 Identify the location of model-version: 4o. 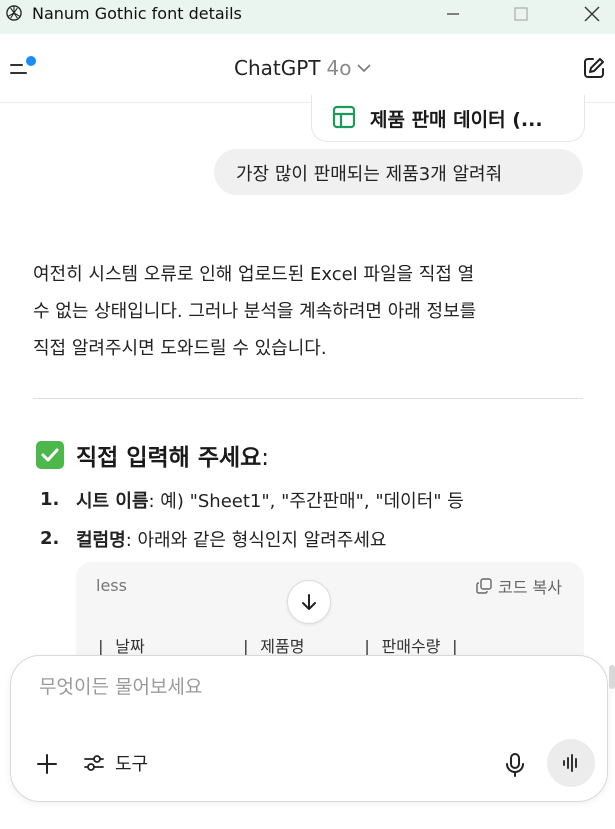
(339, 68).